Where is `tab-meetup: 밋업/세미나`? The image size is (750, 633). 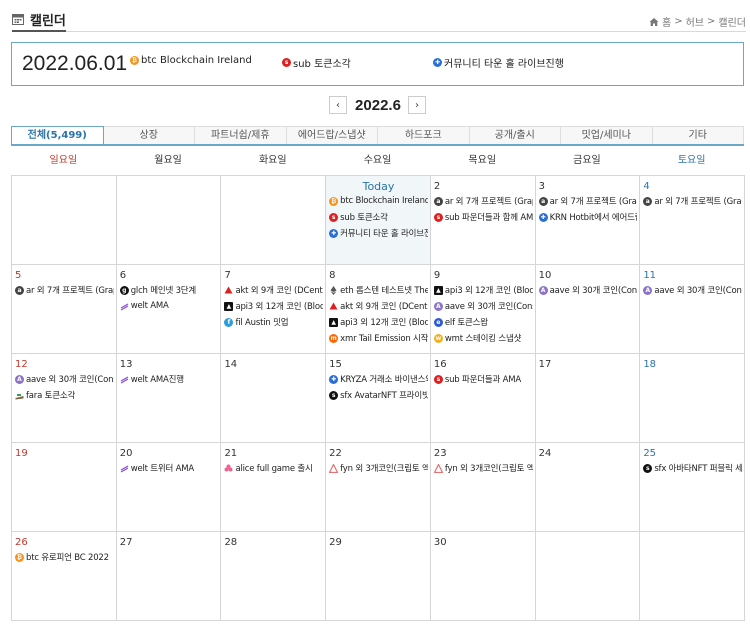
tab-meetup: 밋업/세미나 is located at coordinates (607, 135).